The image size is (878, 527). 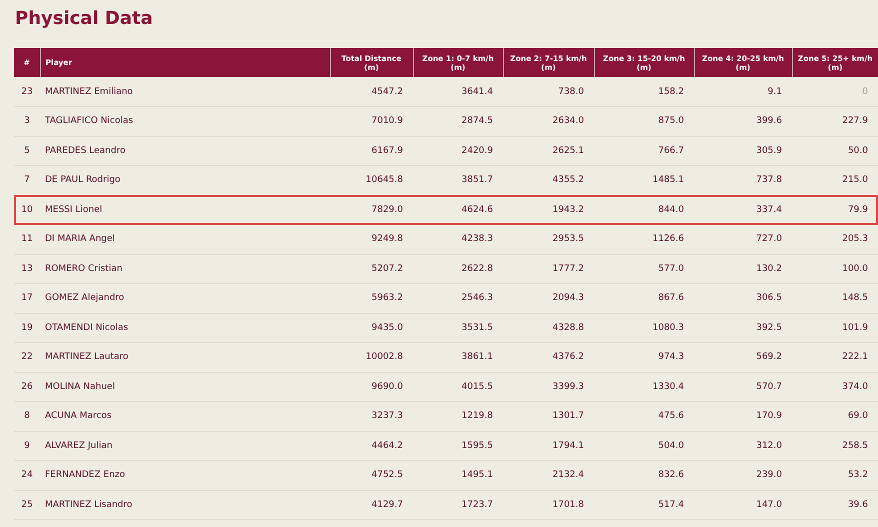 I want to click on table-cell: 3861.1, so click(x=458, y=357).